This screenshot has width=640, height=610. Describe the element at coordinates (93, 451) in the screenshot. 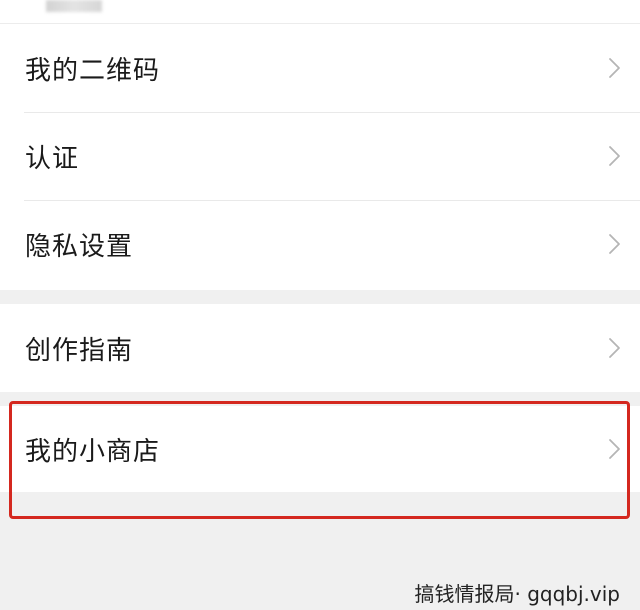

I see `menu-item-label: 我的小商店` at that location.